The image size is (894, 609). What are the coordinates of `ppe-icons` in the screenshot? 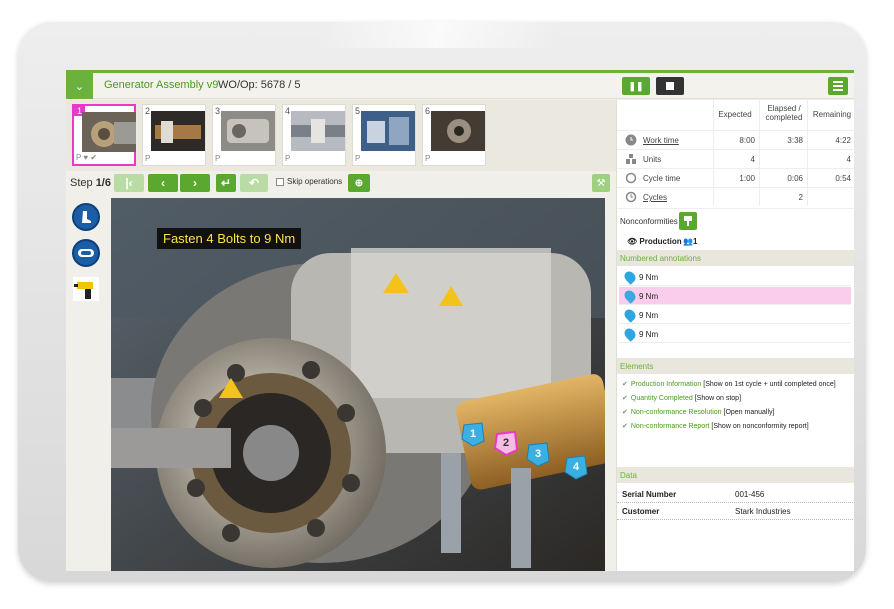 It's located at (87, 257).